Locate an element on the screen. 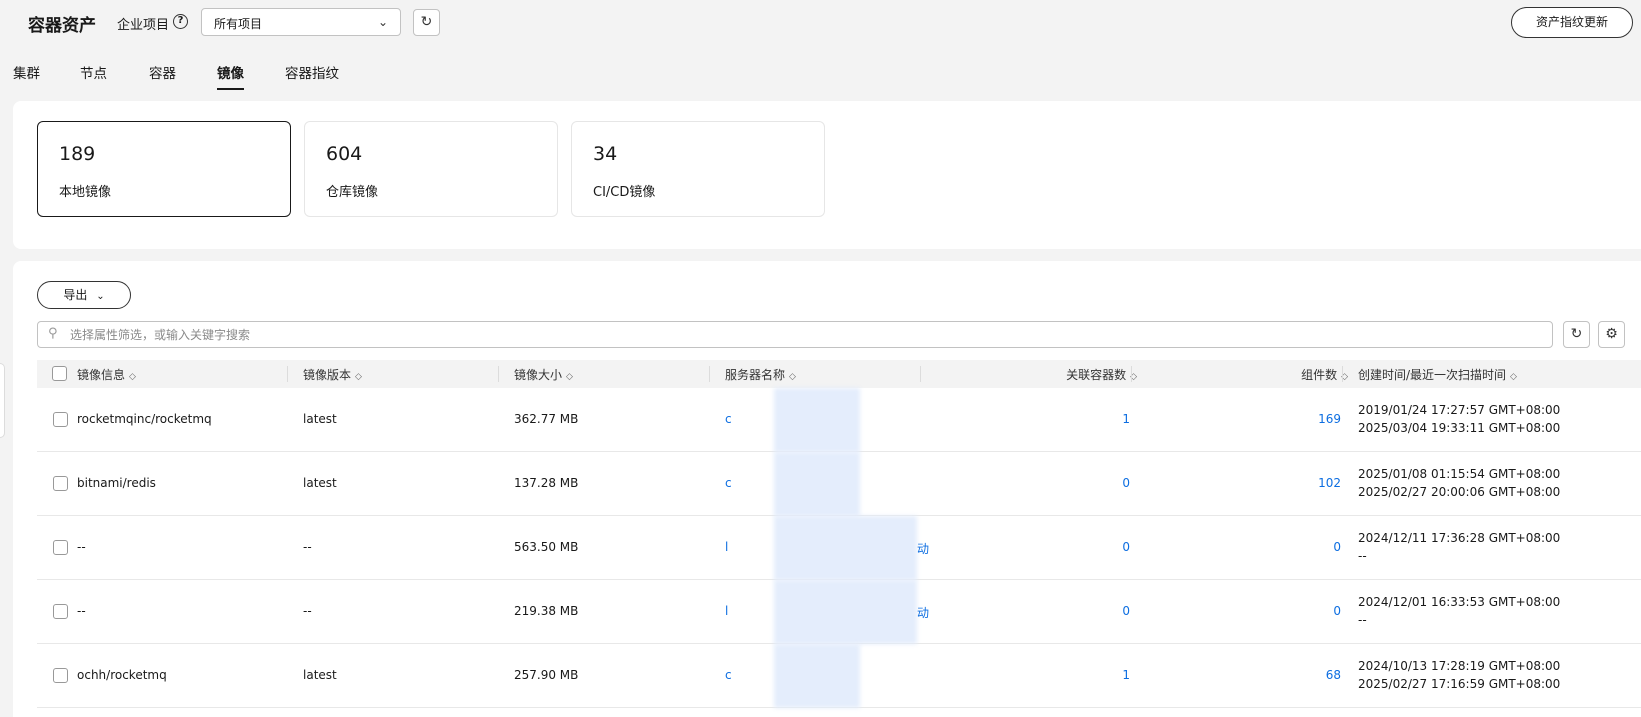 Image resolution: width=1641 pixels, height=717 pixels. image-name: bitnami/redis is located at coordinates (116, 483).